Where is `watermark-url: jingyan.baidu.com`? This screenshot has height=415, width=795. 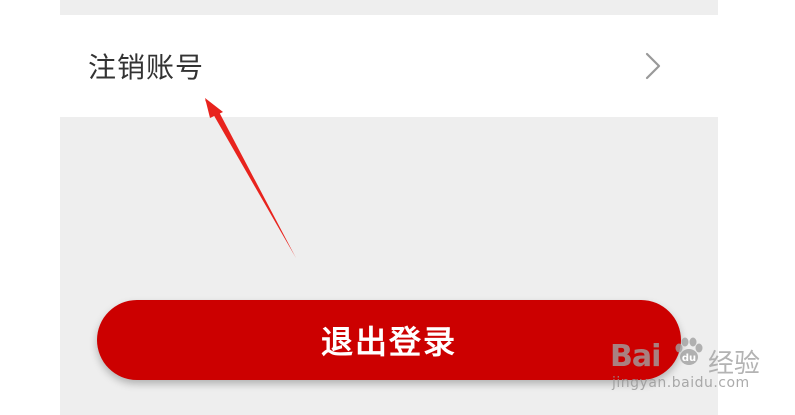
watermark-url: jingyan.baidu.com is located at coordinates (681, 383).